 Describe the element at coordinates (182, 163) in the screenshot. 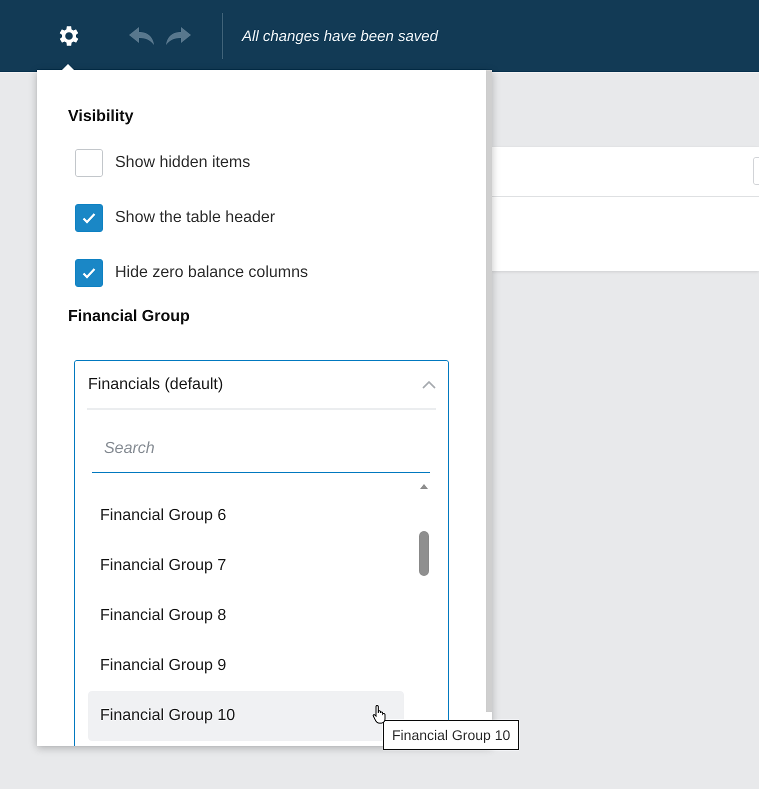

I see `checkbox-label: Show hidden items` at that location.